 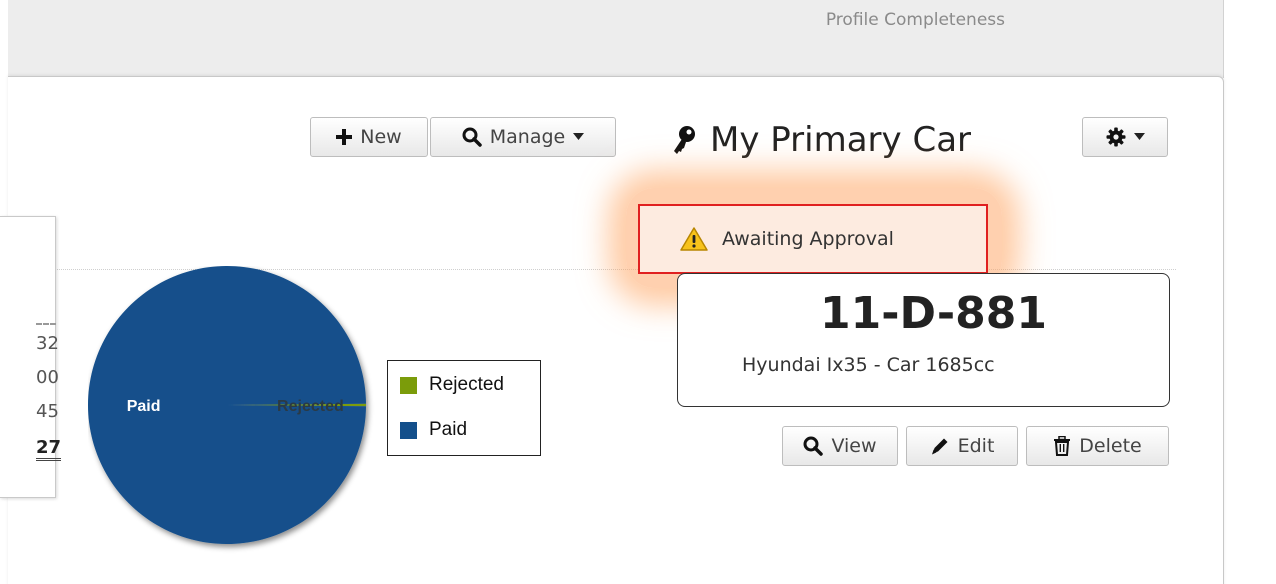 I want to click on pie-label-paid: Paid, so click(x=144, y=406).